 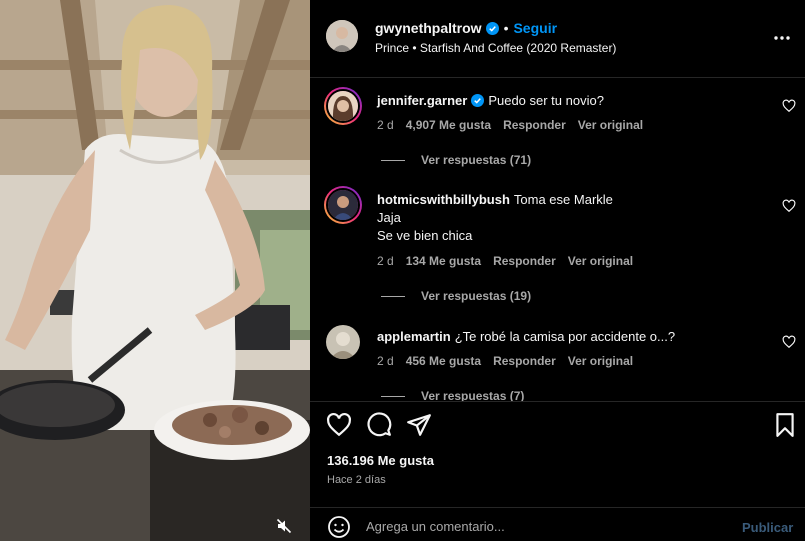 What do you see at coordinates (565, 336) in the screenshot?
I see `comment-text: ¿Te robé la camisa por accidente o...?` at bounding box center [565, 336].